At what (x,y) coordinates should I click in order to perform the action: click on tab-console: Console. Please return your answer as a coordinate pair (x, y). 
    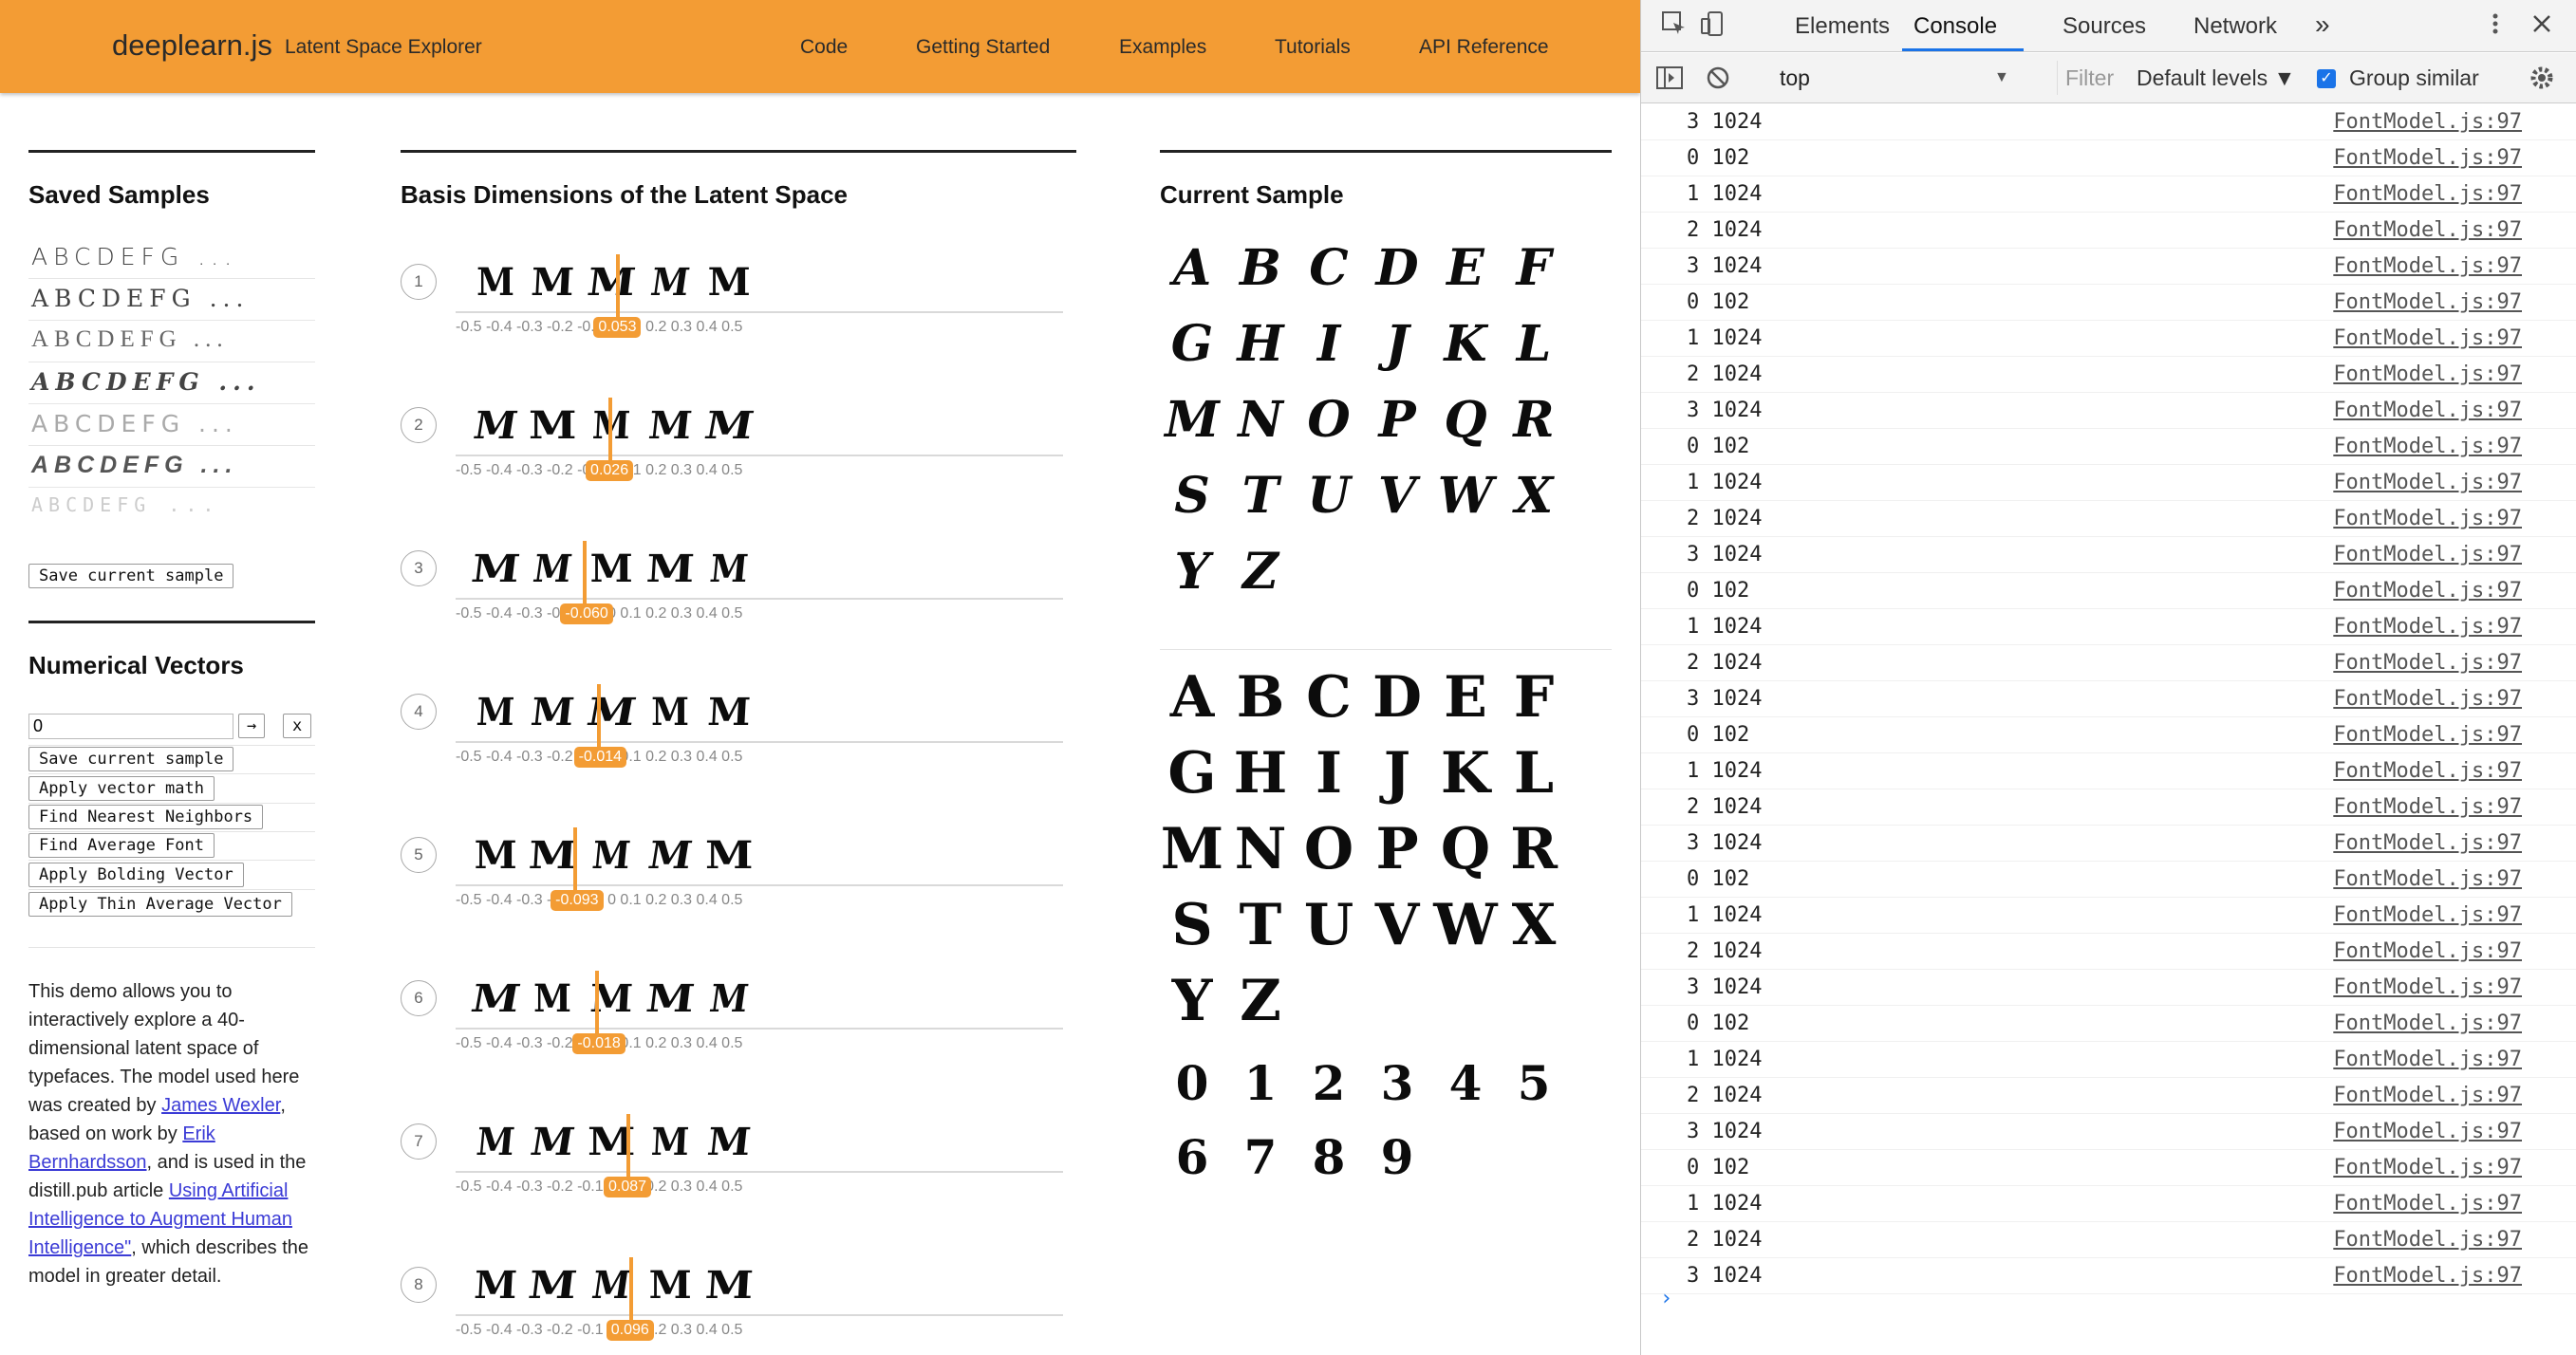
    Looking at the image, I should click on (1955, 26).